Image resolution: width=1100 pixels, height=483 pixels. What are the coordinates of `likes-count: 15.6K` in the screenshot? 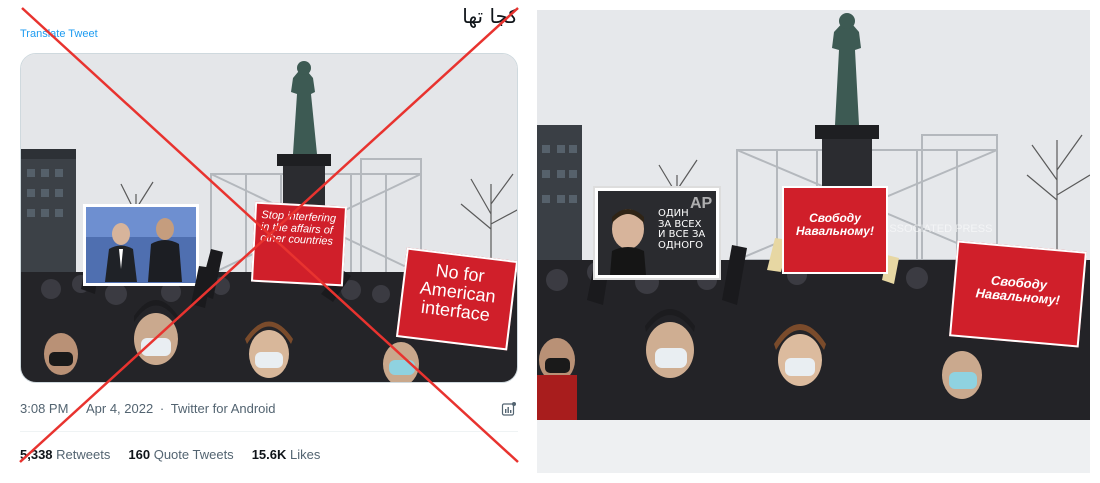 It's located at (269, 454).